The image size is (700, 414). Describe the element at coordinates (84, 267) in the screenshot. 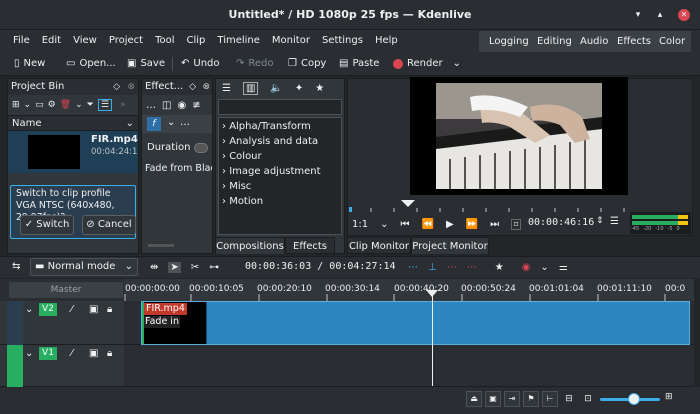

I see `edit-mode-select: ▬ Normal mode ⌄` at that location.